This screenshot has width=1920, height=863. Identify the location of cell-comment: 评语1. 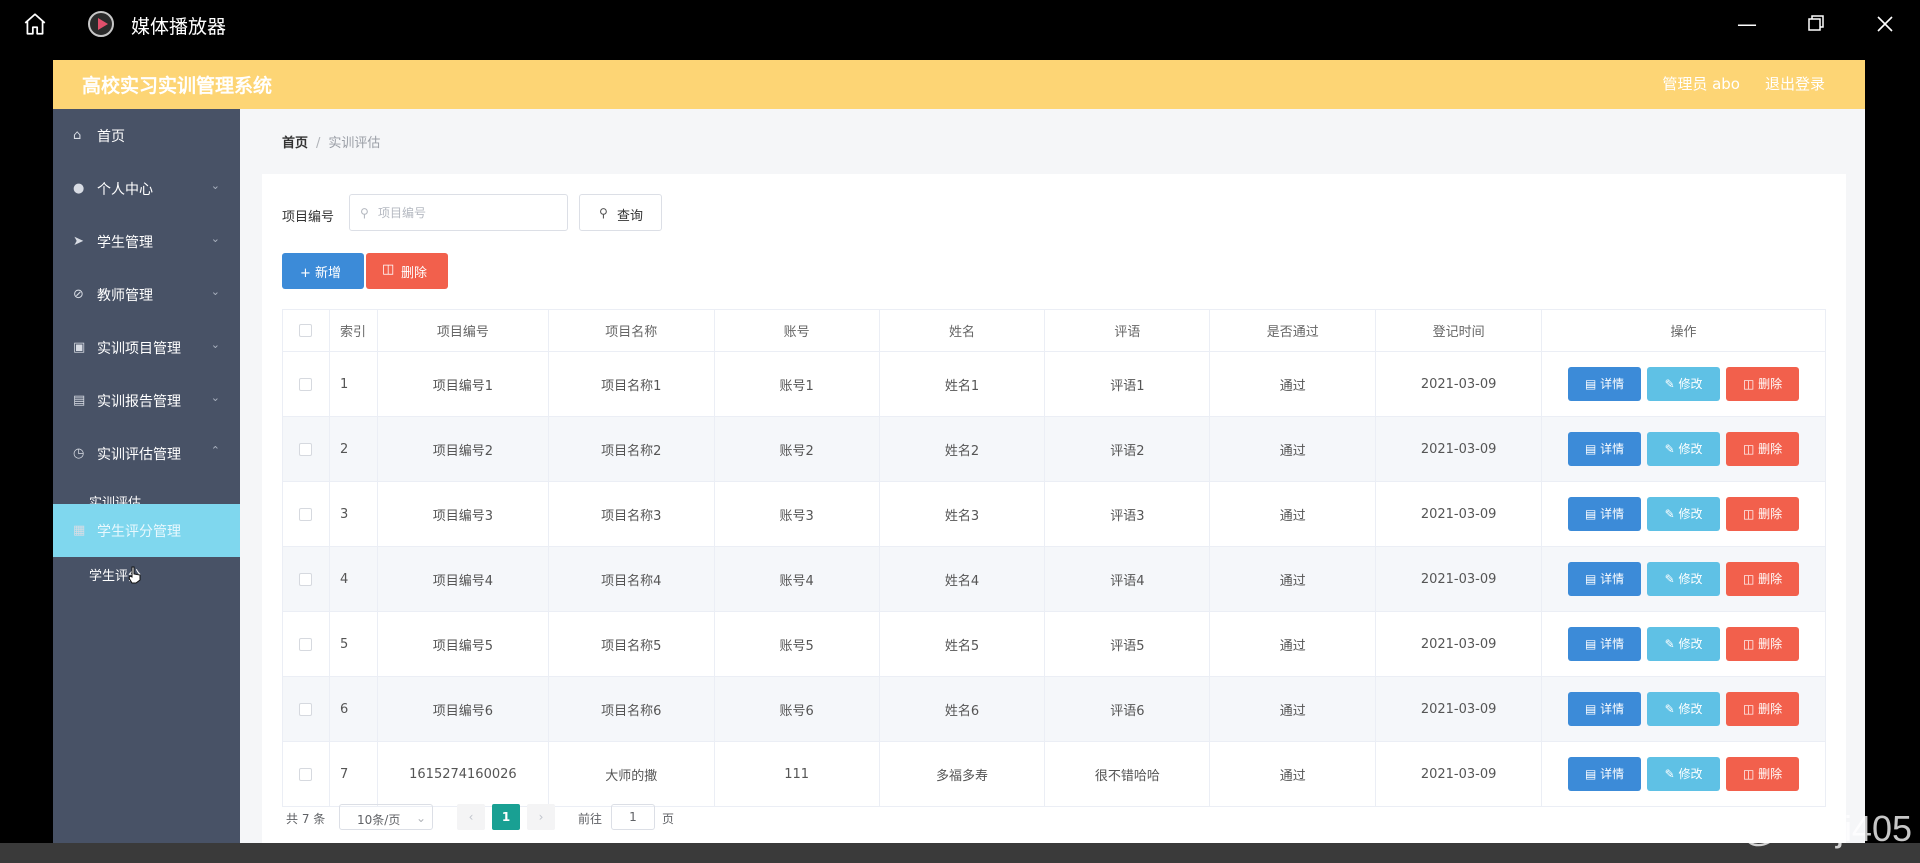
(1127, 384).